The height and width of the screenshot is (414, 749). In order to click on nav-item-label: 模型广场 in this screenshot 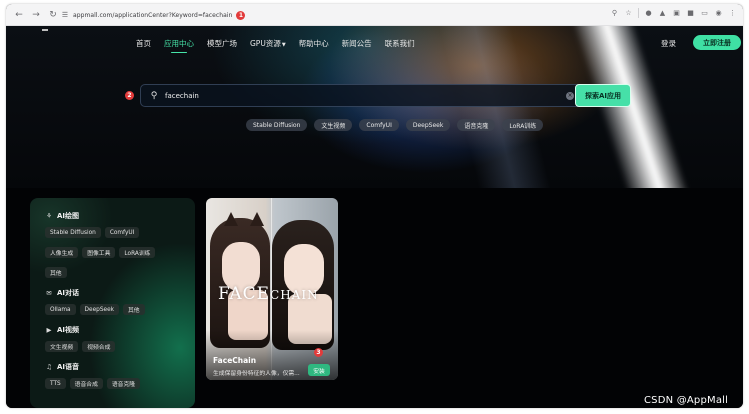, I will do `click(222, 43)`.